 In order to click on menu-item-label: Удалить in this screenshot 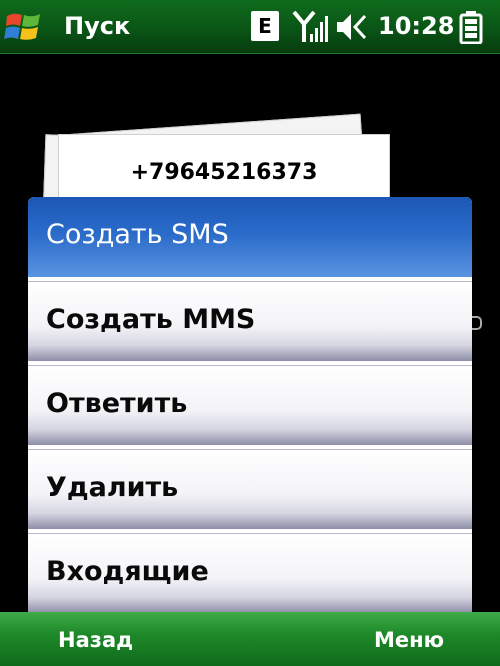, I will do `click(112, 487)`.